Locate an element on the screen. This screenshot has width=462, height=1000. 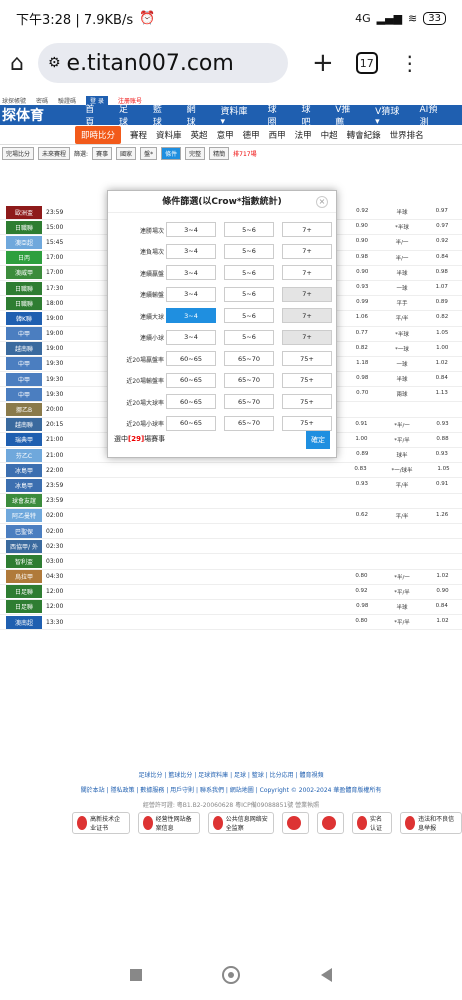
league-badge: 澳威甲 is located at coordinates (24, 273).